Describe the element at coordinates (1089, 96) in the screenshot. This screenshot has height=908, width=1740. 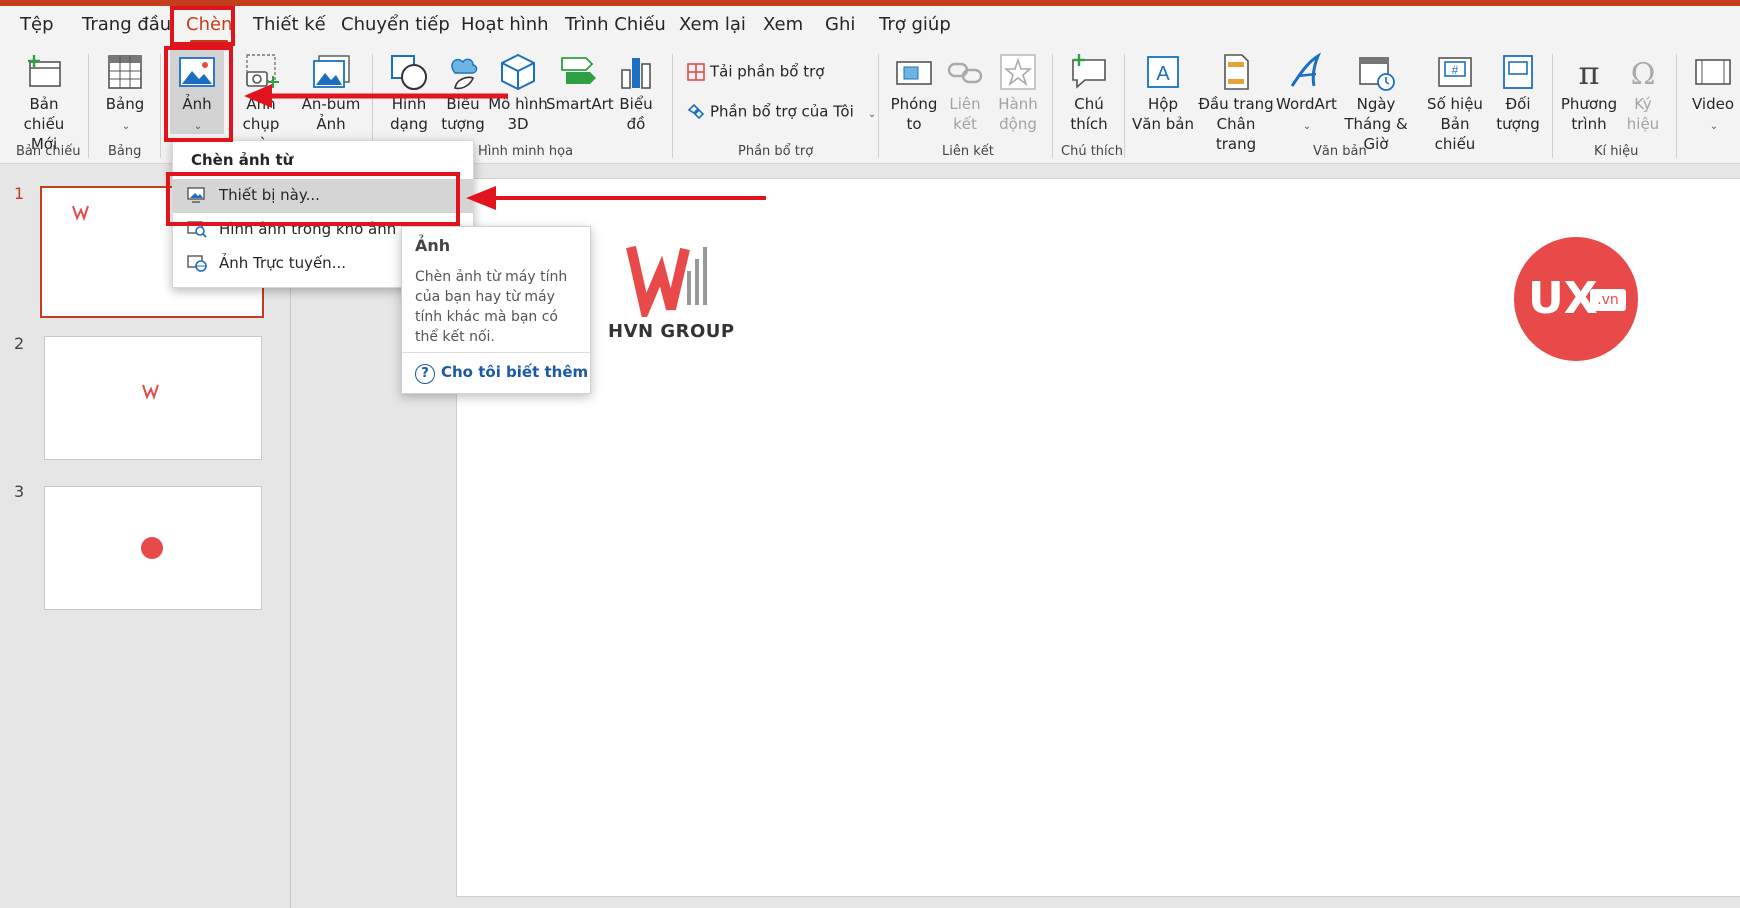
I see `comment-button: Chú thích` at that location.